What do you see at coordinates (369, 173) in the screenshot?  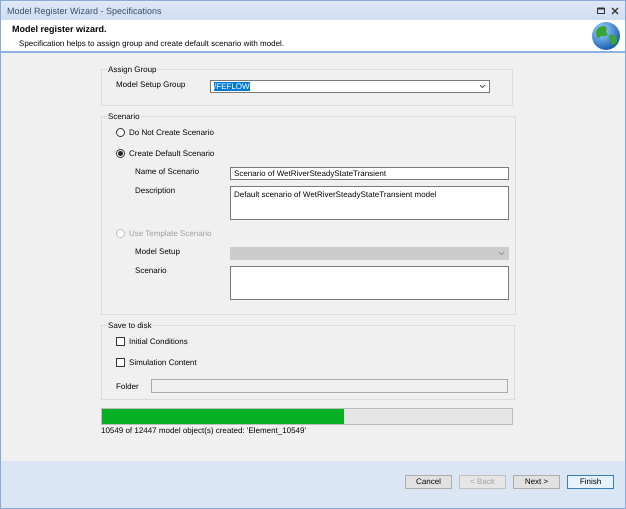 I see `input-field: Scenario of WetRiverSteadyStateTransient` at bounding box center [369, 173].